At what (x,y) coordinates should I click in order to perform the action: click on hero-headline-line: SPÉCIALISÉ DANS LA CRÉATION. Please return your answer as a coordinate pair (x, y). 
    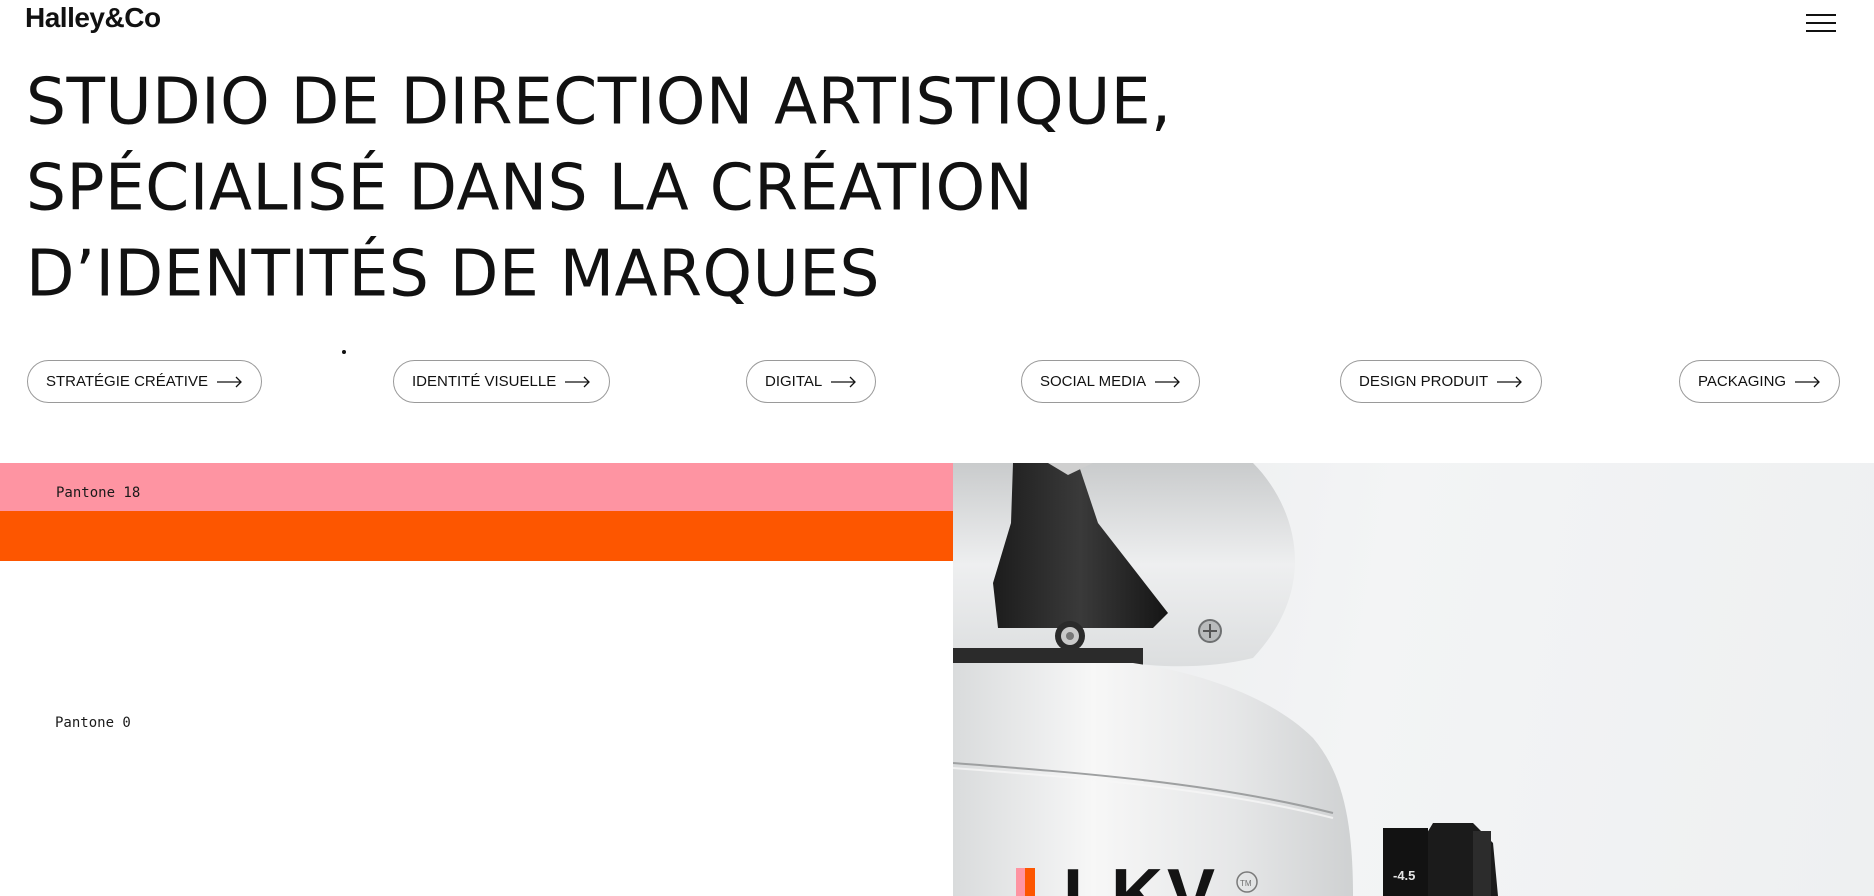
    Looking at the image, I should click on (530, 187).